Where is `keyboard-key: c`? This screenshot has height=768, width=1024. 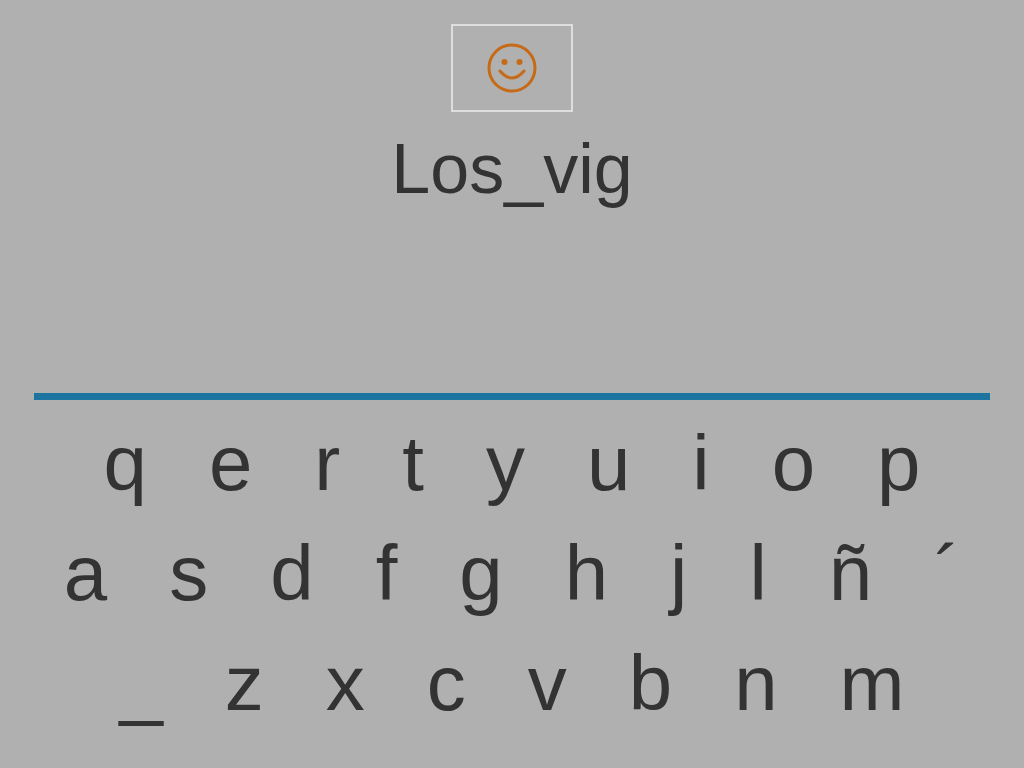
keyboard-key: c is located at coordinates (446, 683).